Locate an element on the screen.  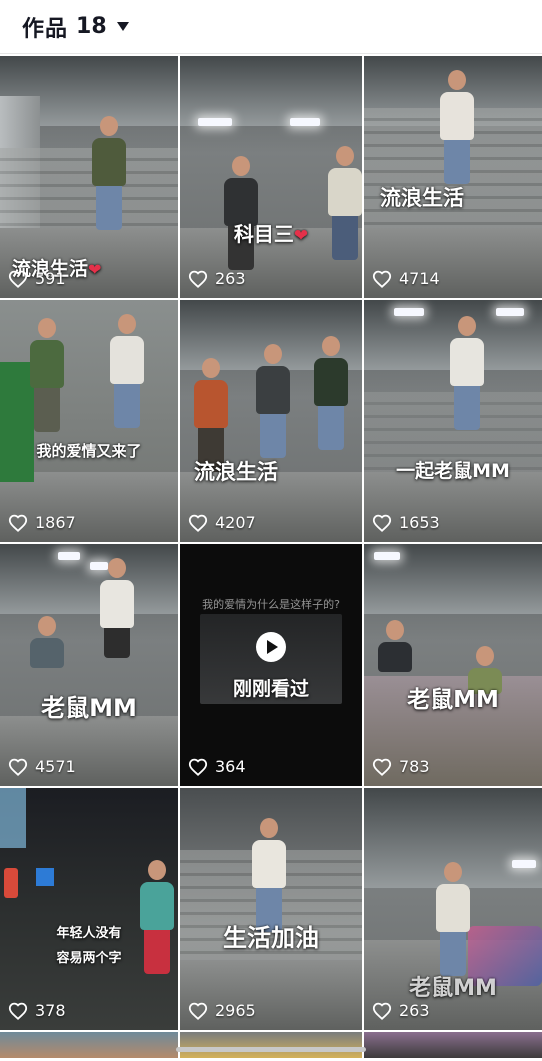
like-count: 1653 is located at coordinates (406, 522).